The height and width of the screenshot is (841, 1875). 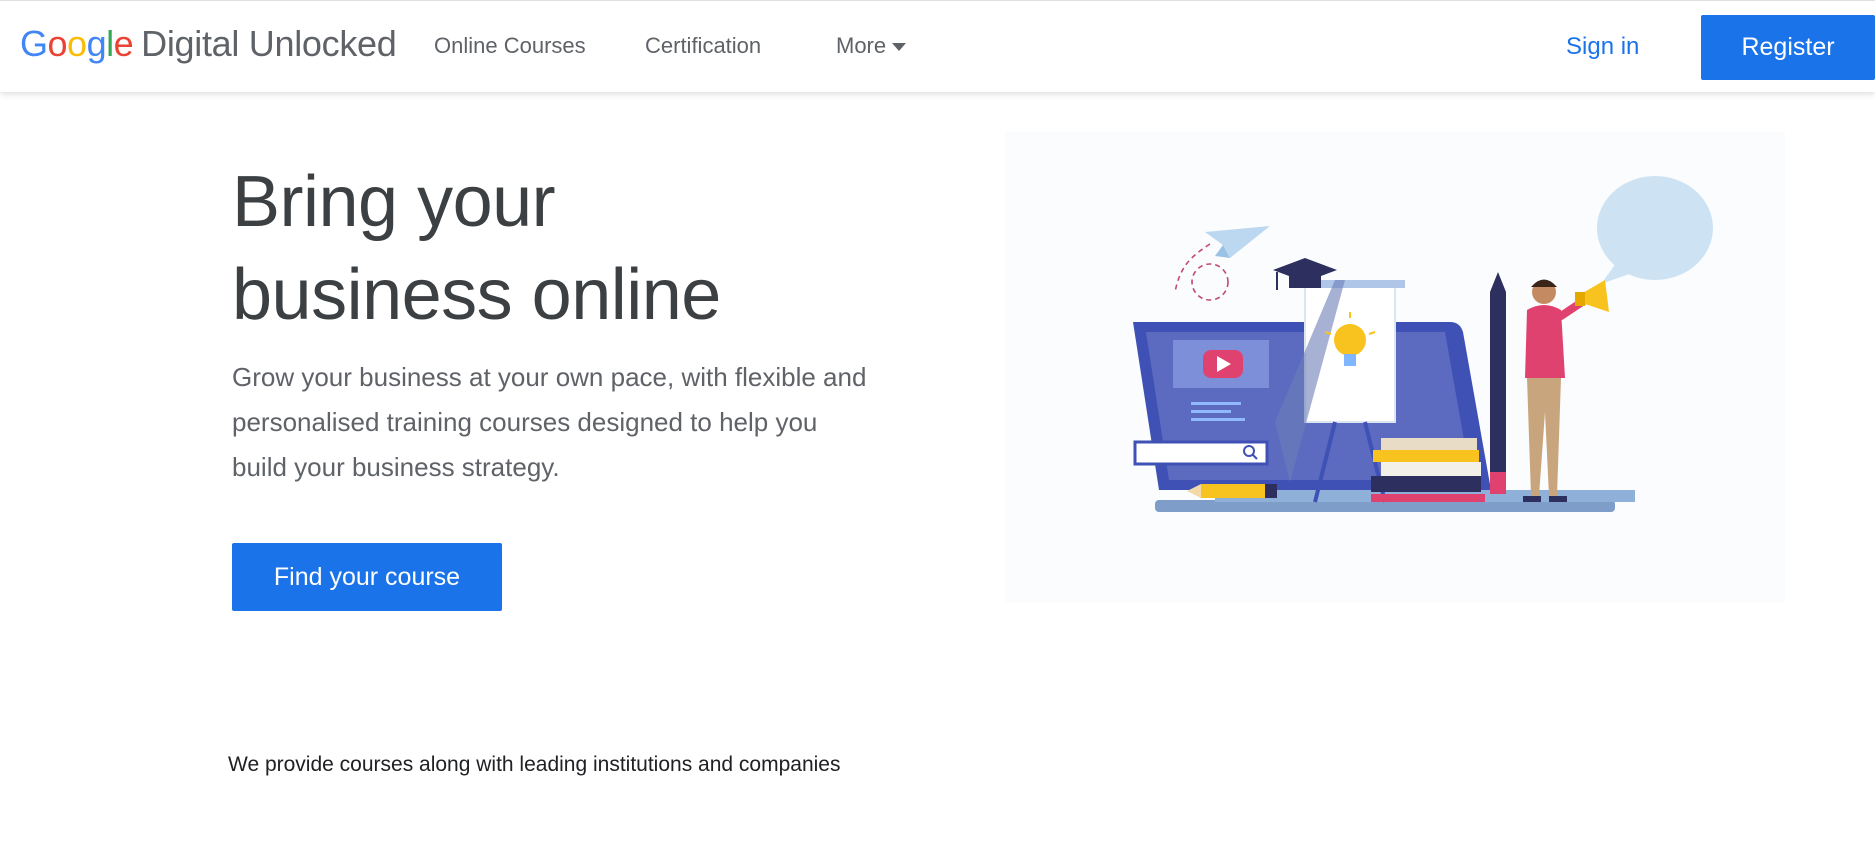 What do you see at coordinates (703, 46) in the screenshot?
I see `nav-certification: Certification` at bounding box center [703, 46].